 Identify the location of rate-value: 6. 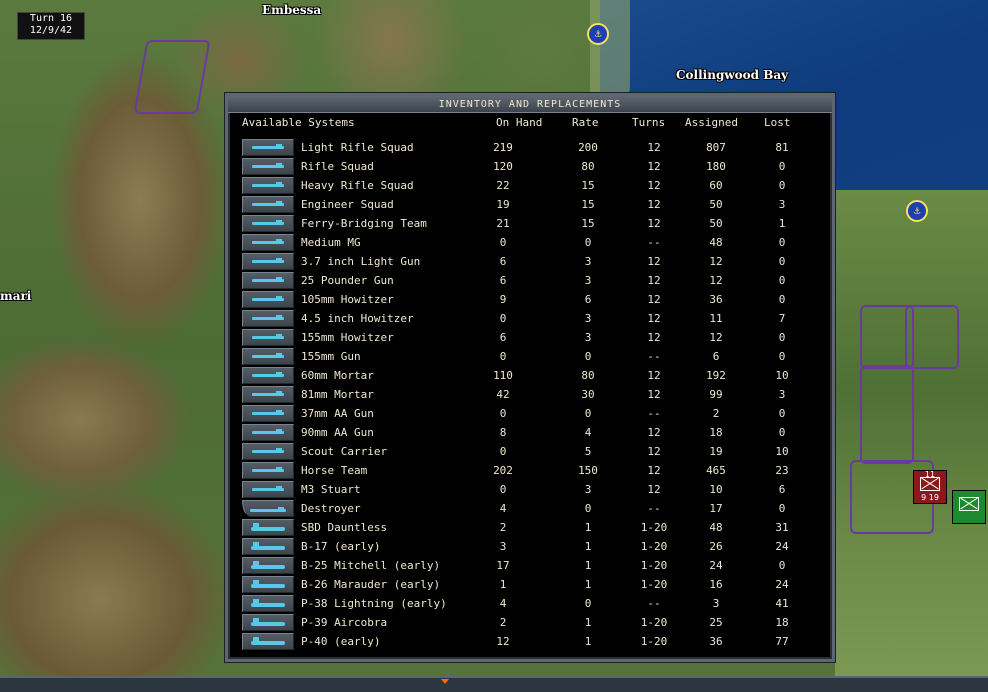
(588, 299).